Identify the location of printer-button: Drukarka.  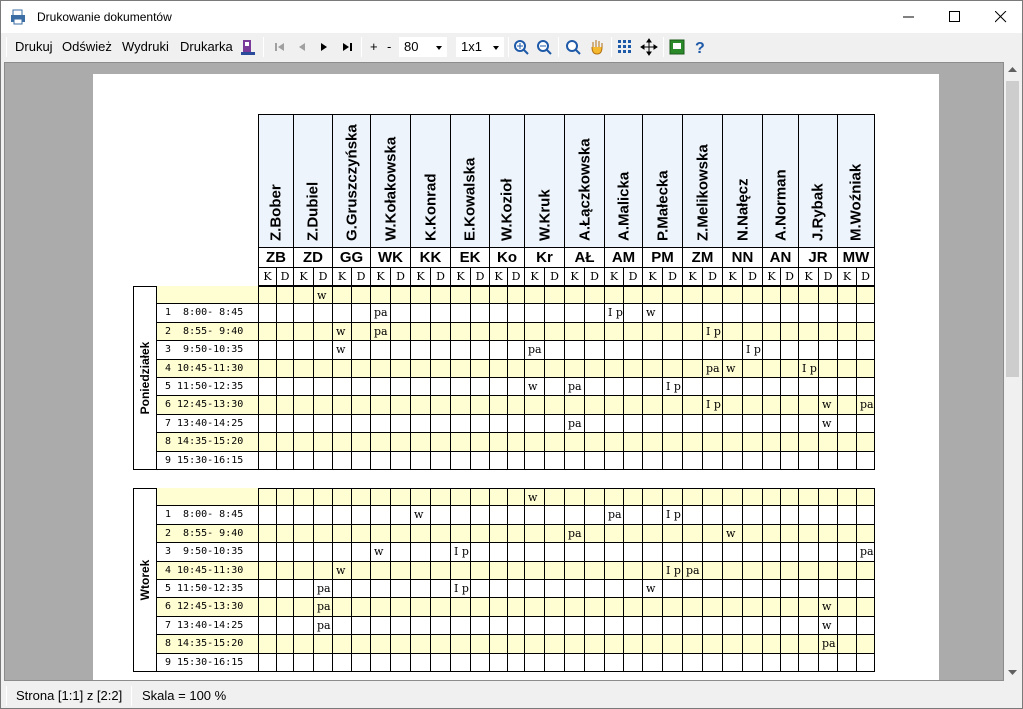
(206, 47).